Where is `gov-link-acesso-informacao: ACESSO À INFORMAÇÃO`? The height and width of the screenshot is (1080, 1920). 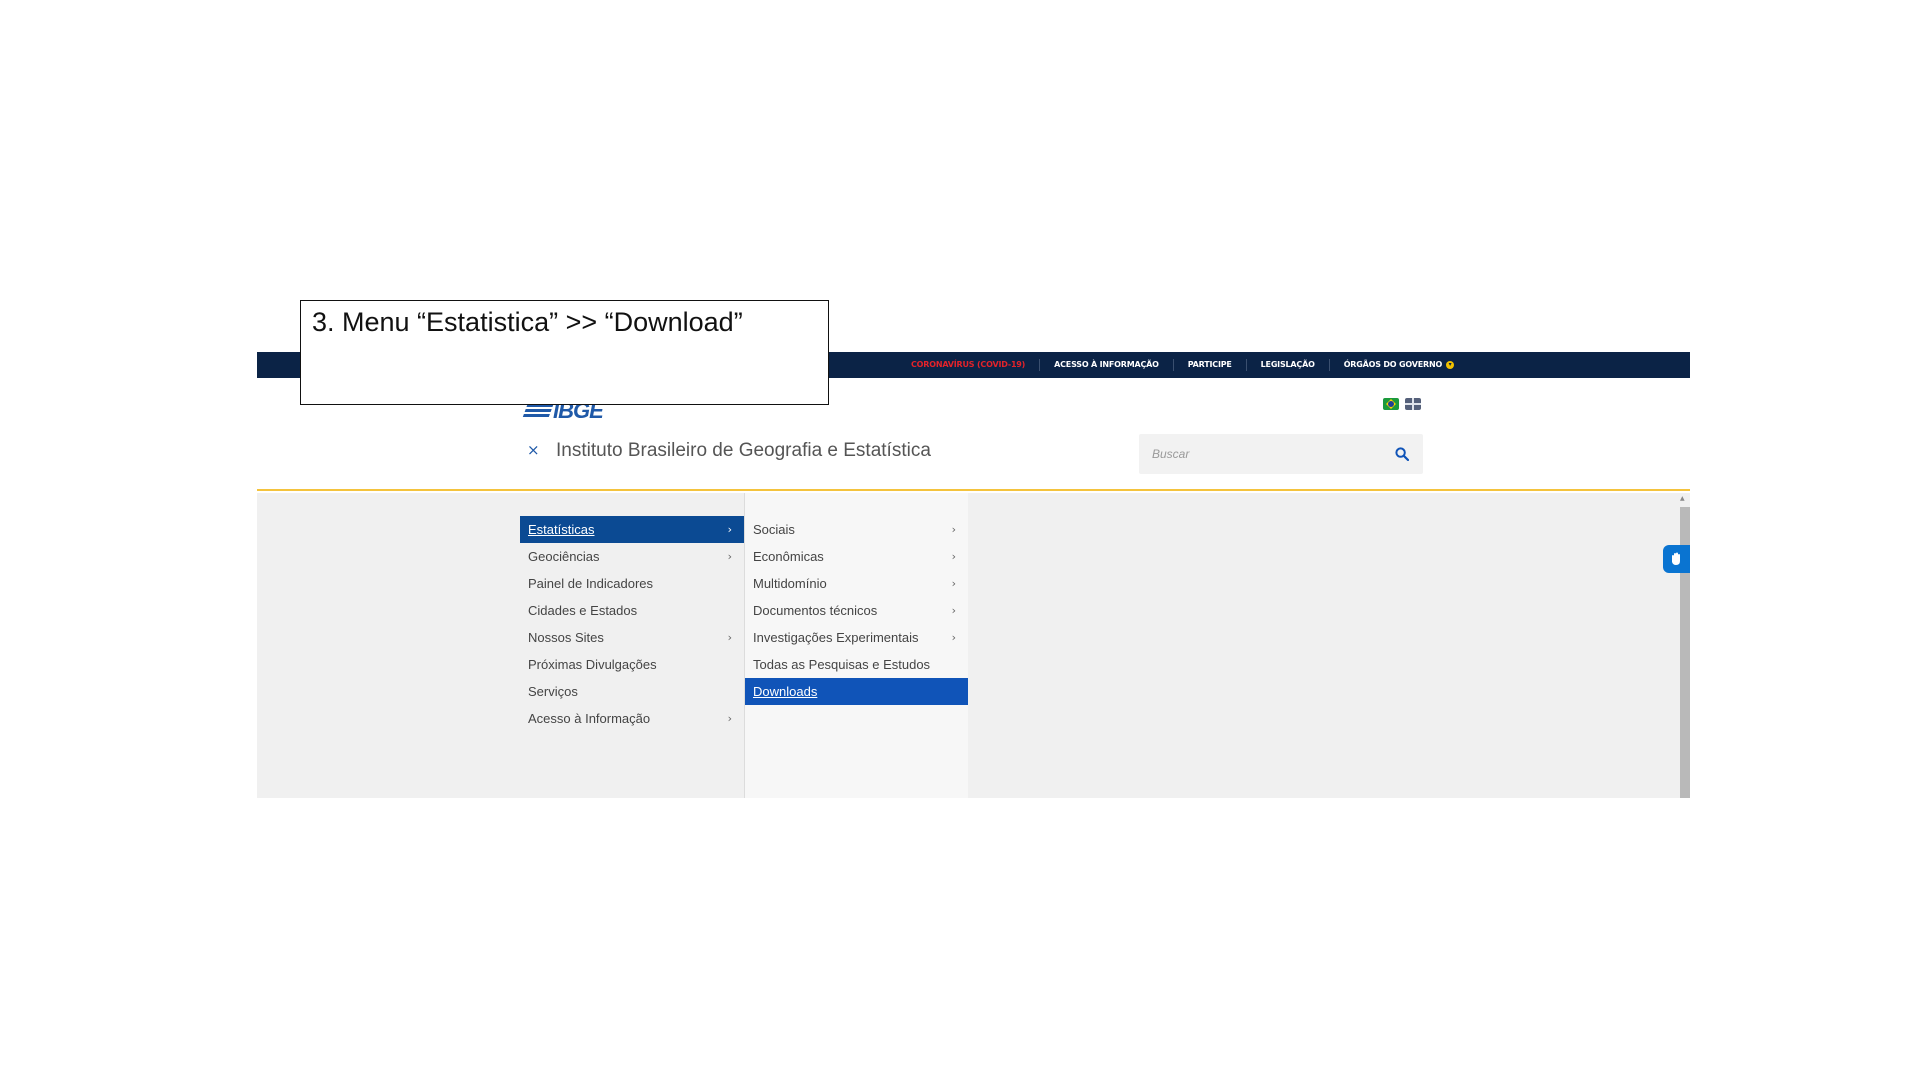
gov-link-acesso-informacao: ACESSO À INFORMAÇÃO is located at coordinates (1106, 365).